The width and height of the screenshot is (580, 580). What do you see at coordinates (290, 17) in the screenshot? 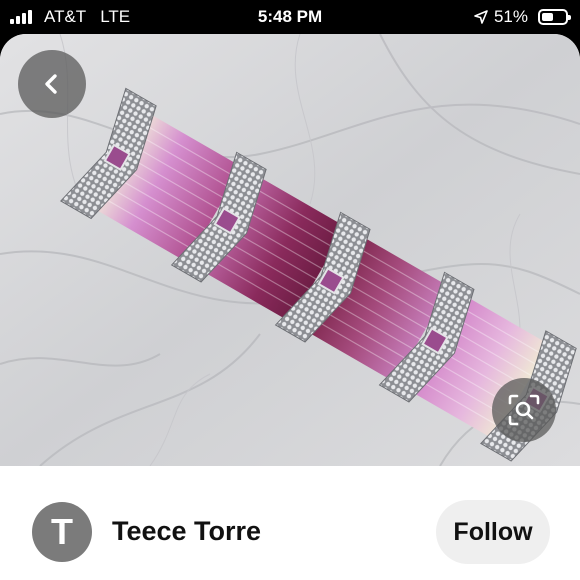
I see `status-bar: AT&T LTE 5:48 PM 51%` at bounding box center [290, 17].